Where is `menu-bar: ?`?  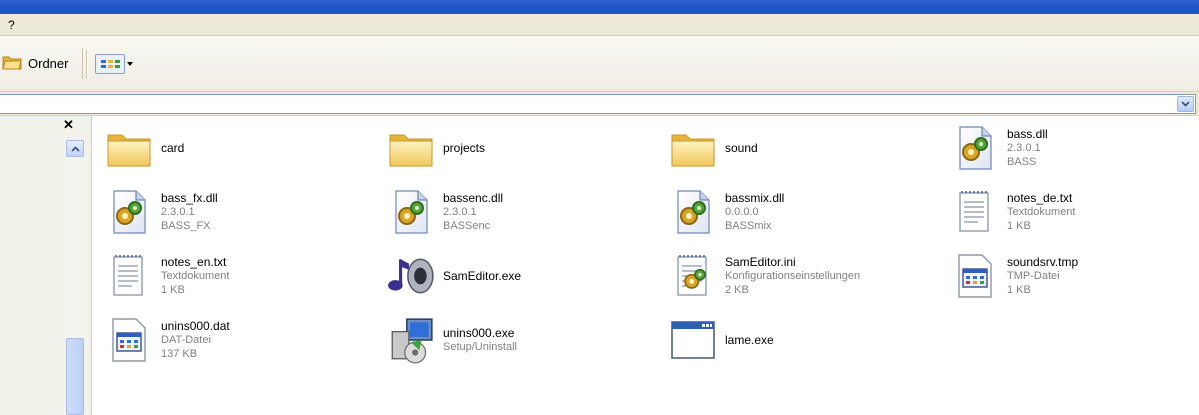 menu-bar: ? is located at coordinates (599, 25).